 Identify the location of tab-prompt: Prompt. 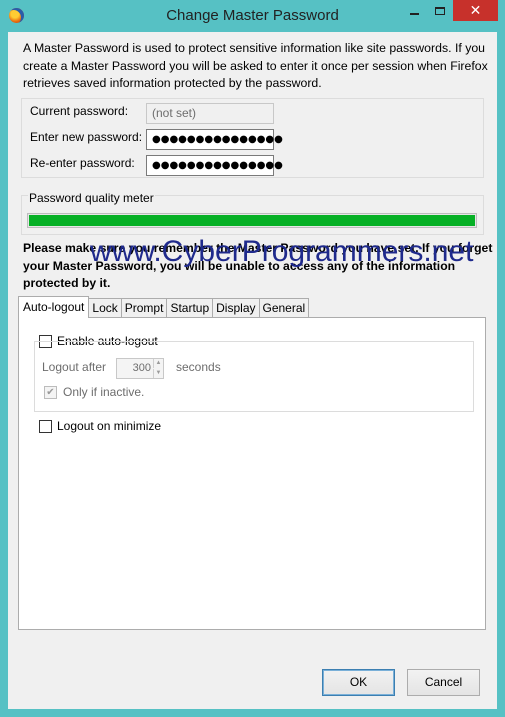
(144, 308).